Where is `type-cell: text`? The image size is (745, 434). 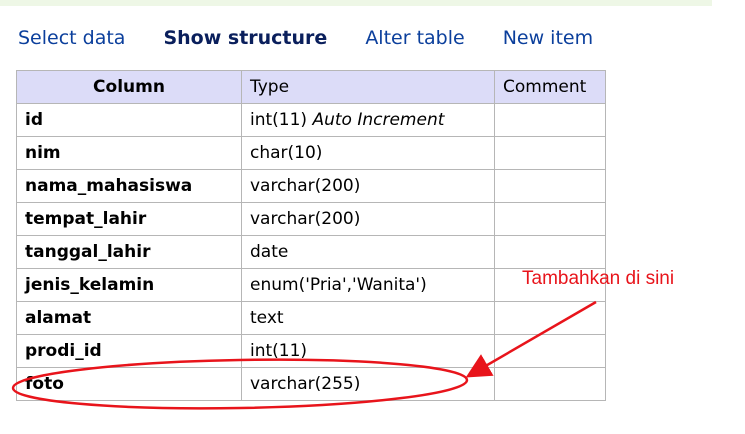 type-cell: text is located at coordinates (368, 318).